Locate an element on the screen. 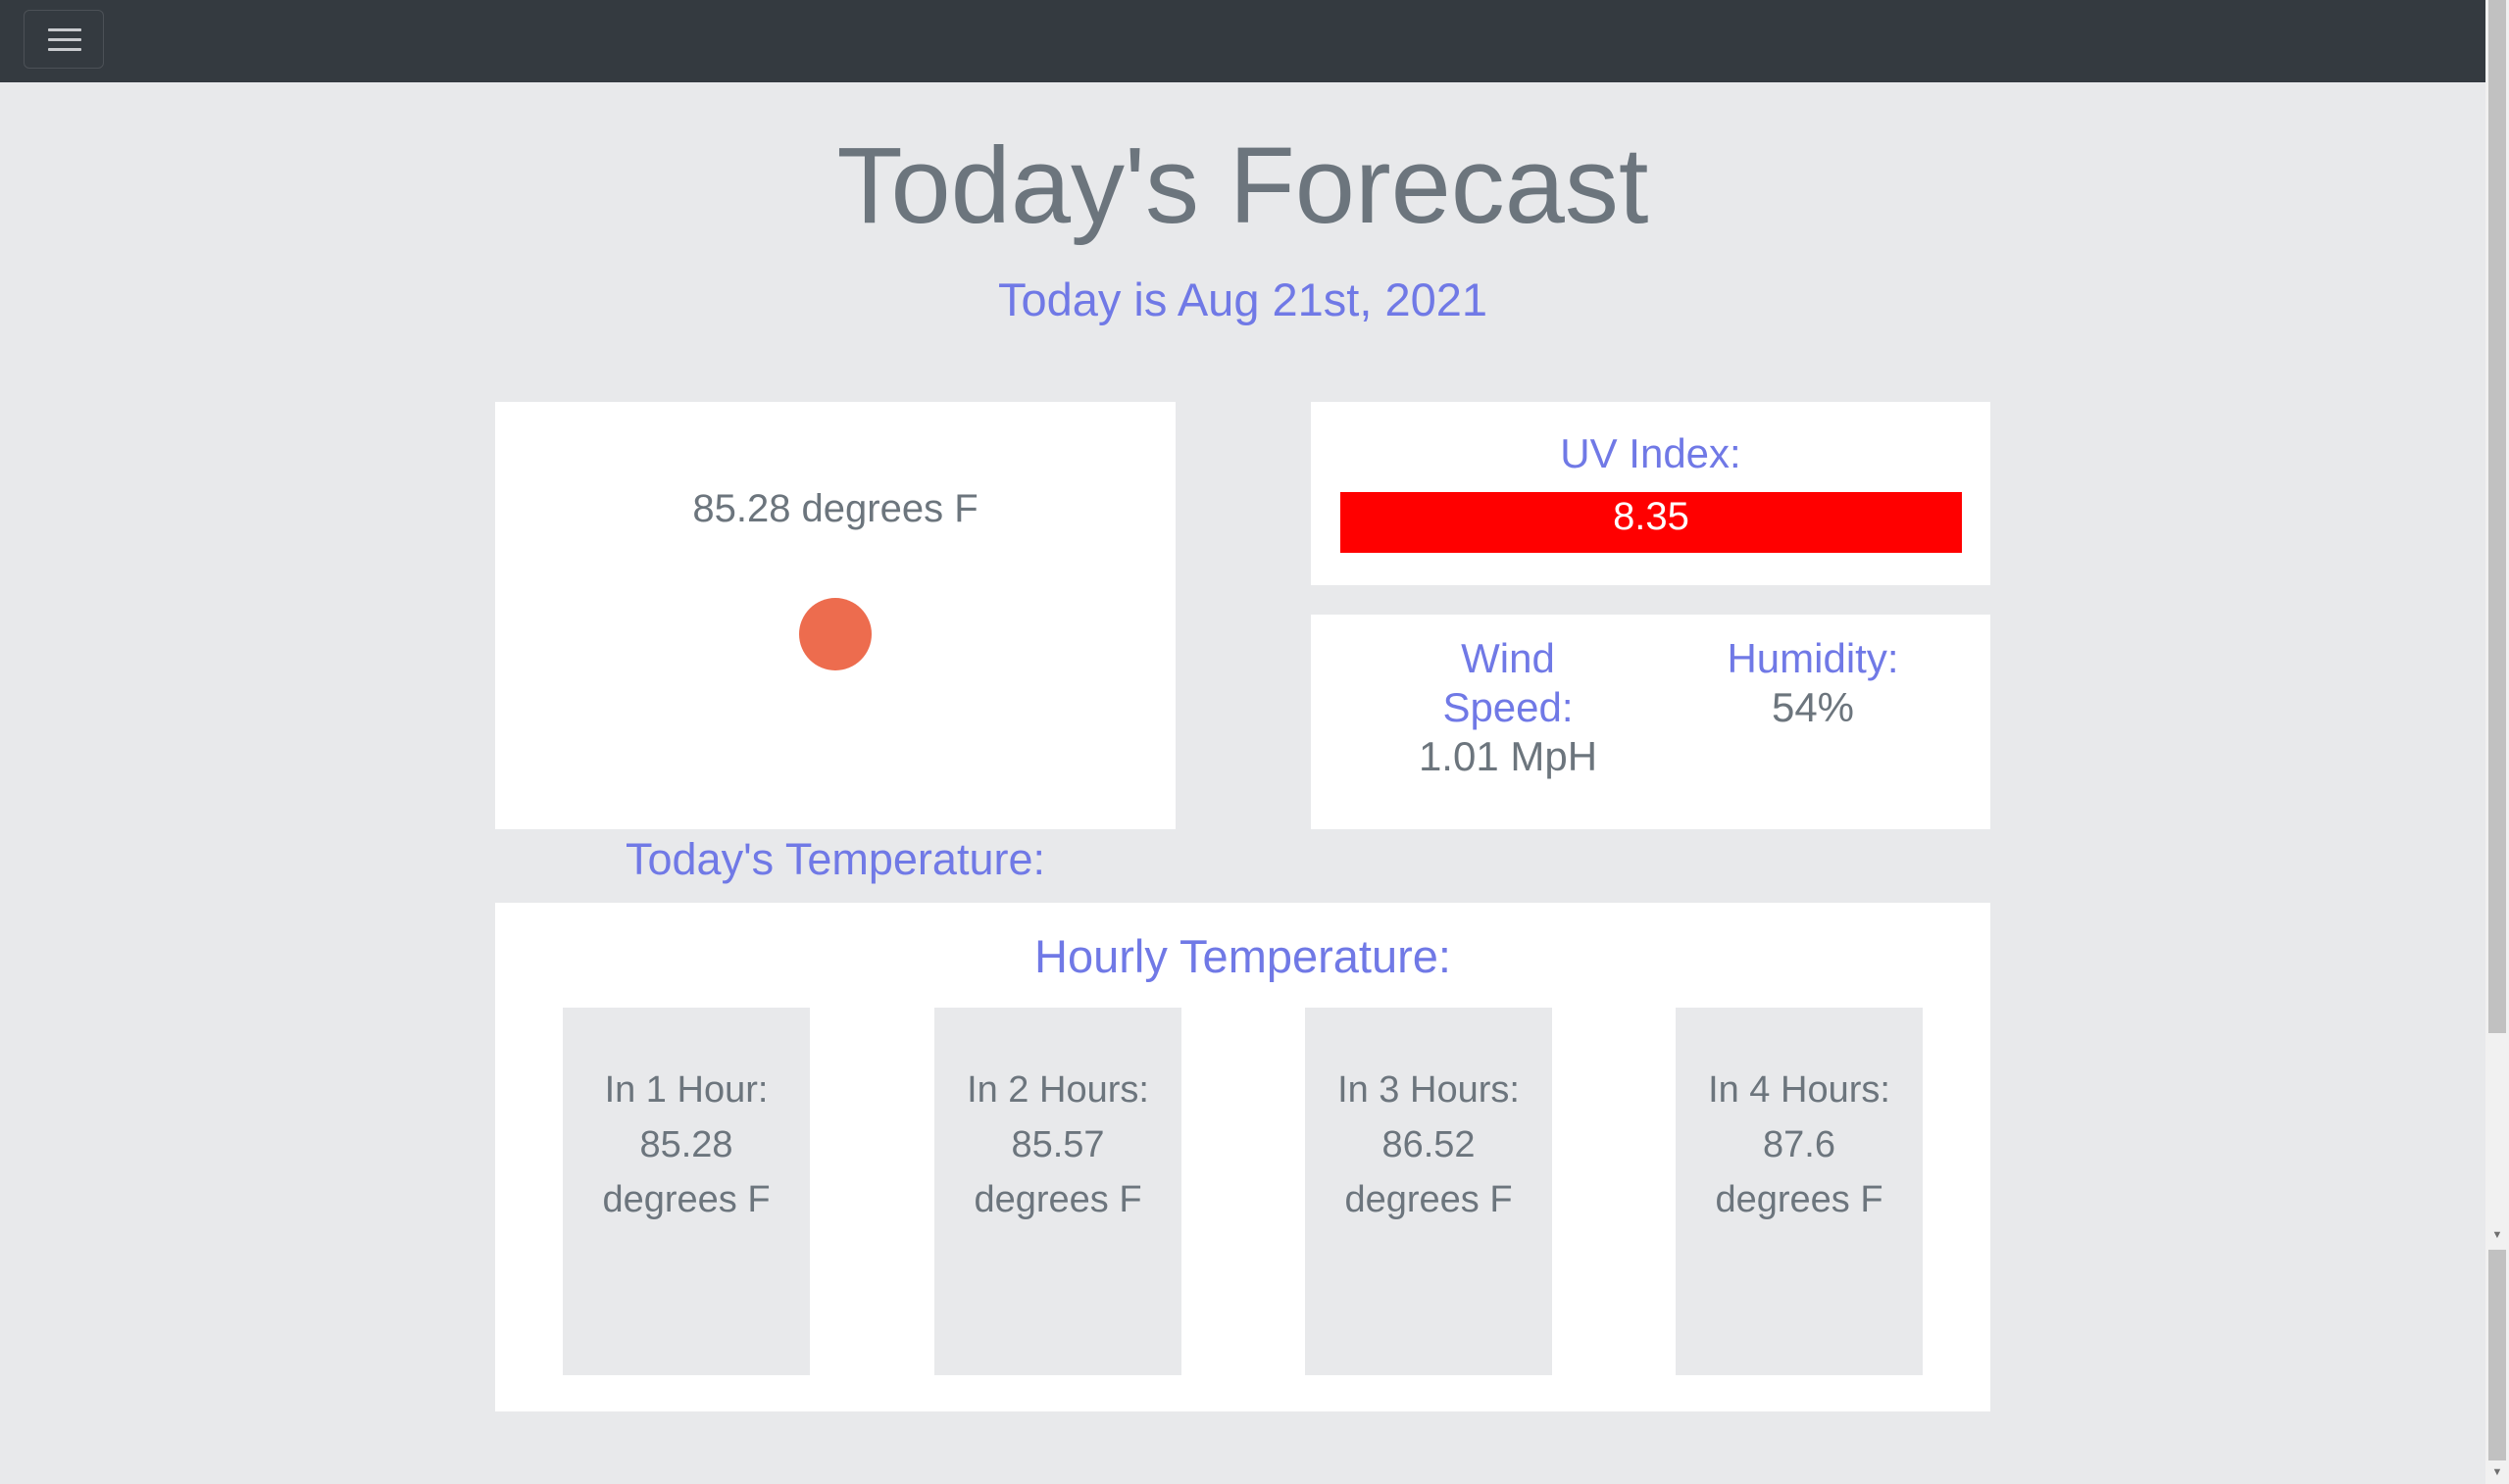  wind-speed-section: Wind Speed: 1.01 MpH is located at coordinates (1508, 708).